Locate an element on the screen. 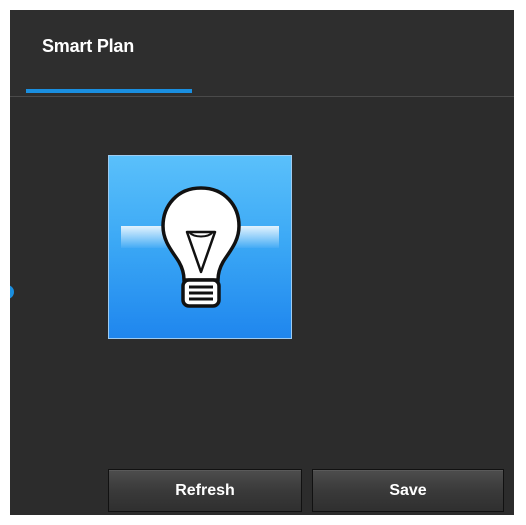  smart-plan-tile is located at coordinates (200, 247).